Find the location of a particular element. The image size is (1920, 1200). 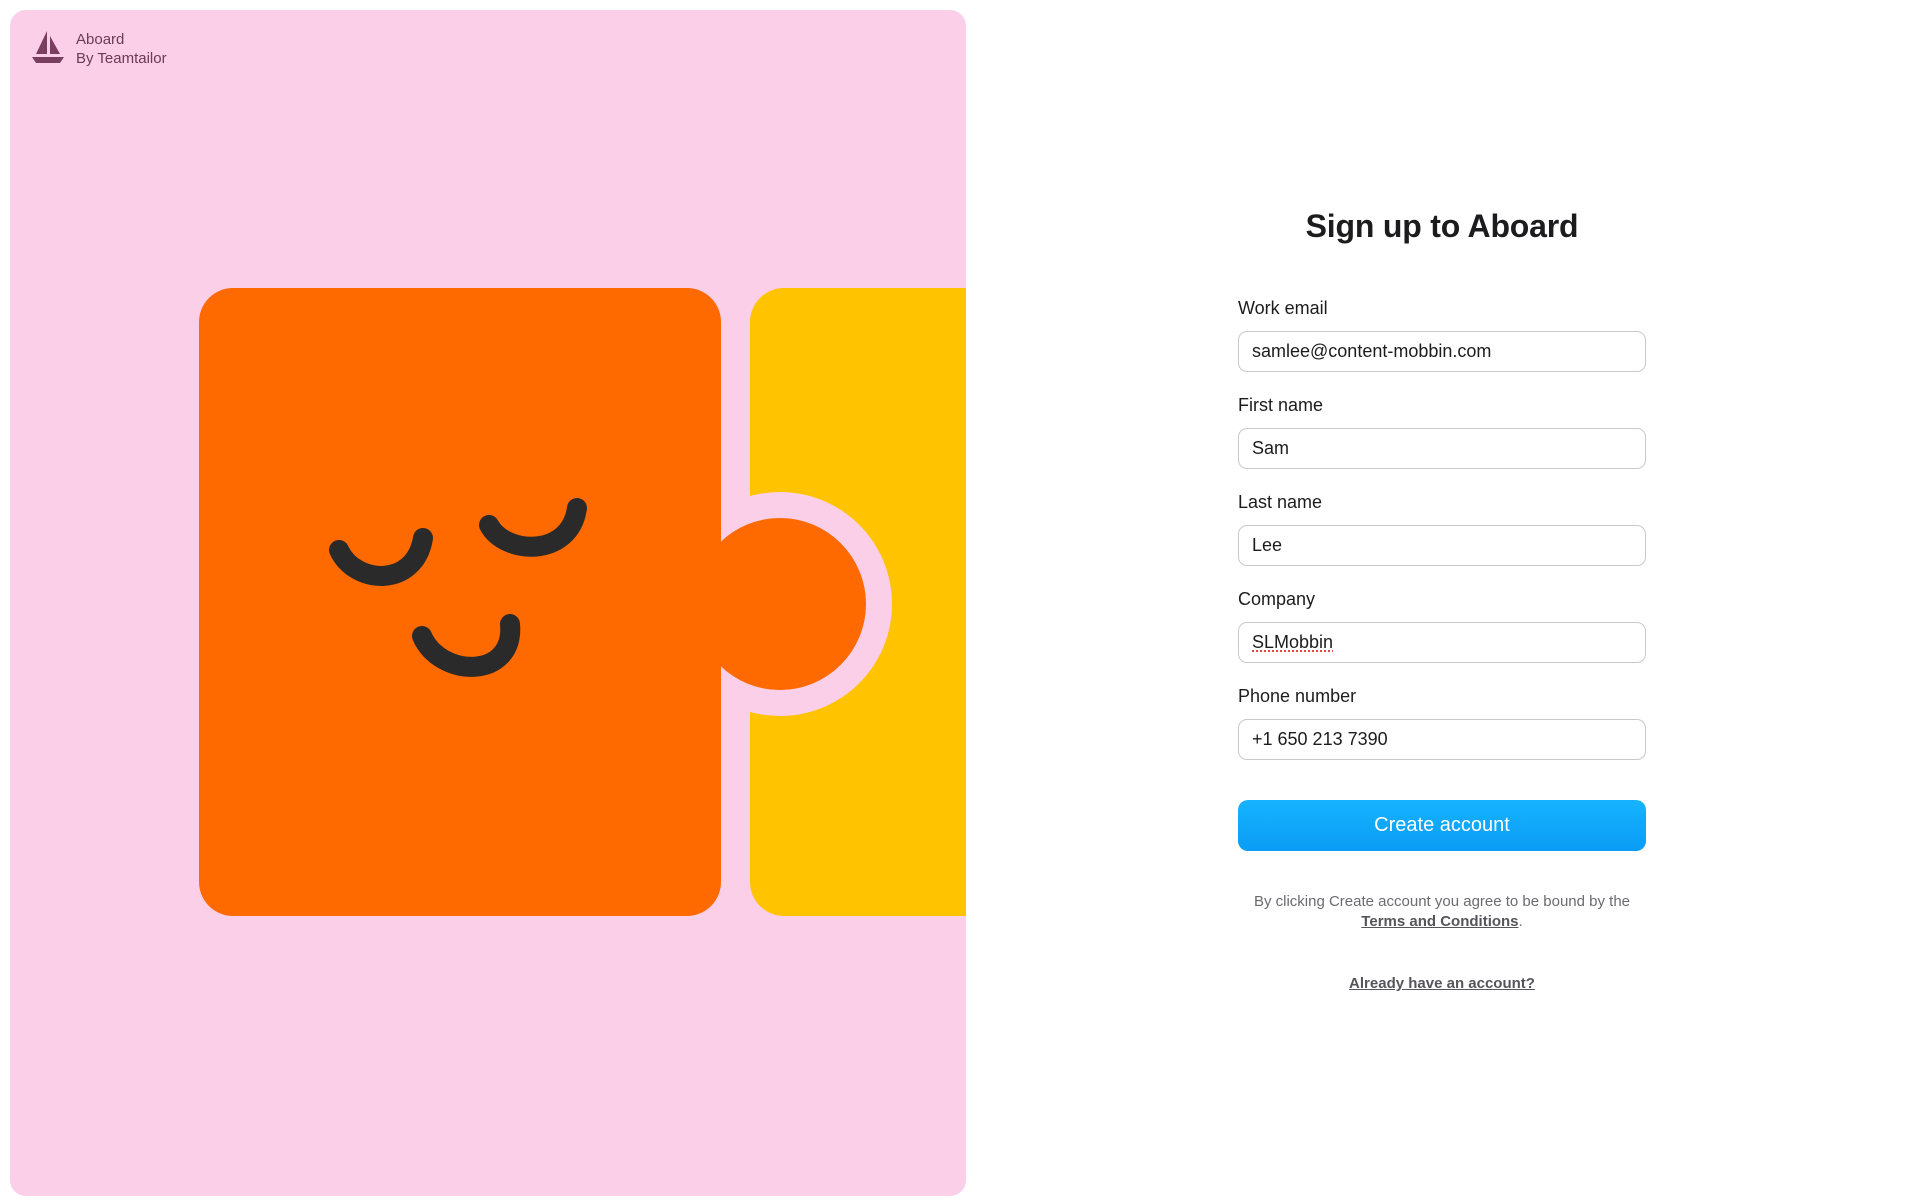

brand-byline: By Teamtailor is located at coordinates (121, 58).